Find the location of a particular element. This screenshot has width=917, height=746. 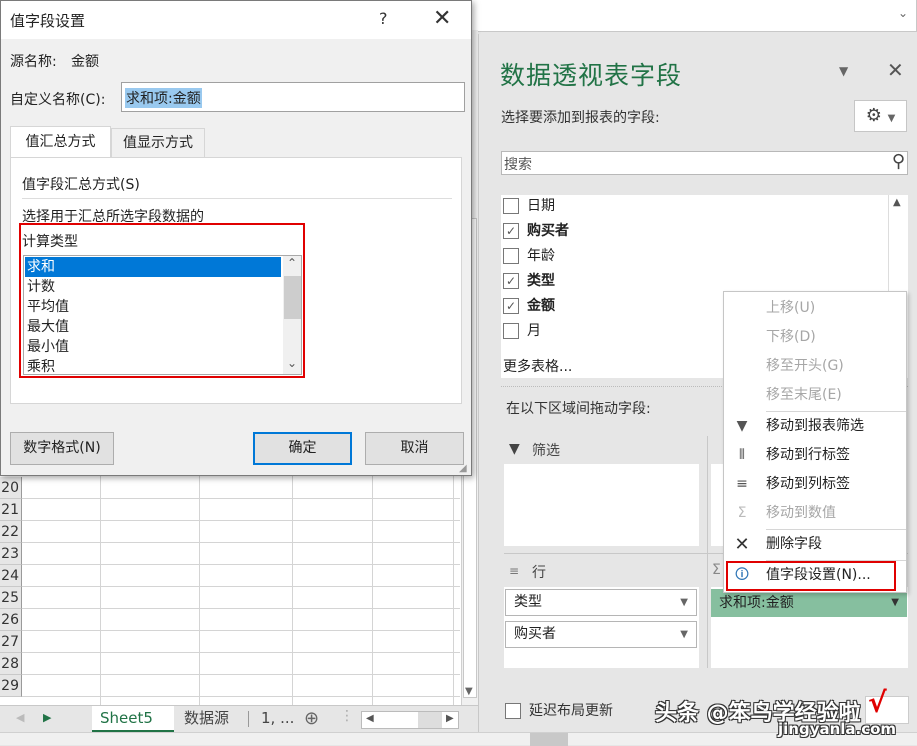

column-divider is located at coordinates (199, 591).